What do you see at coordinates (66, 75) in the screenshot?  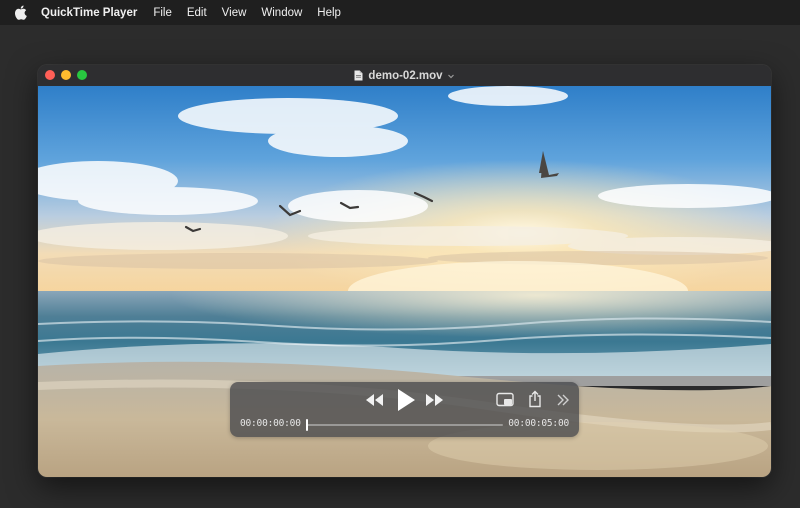 I see `minimize-window-button` at bounding box center [66, 75].